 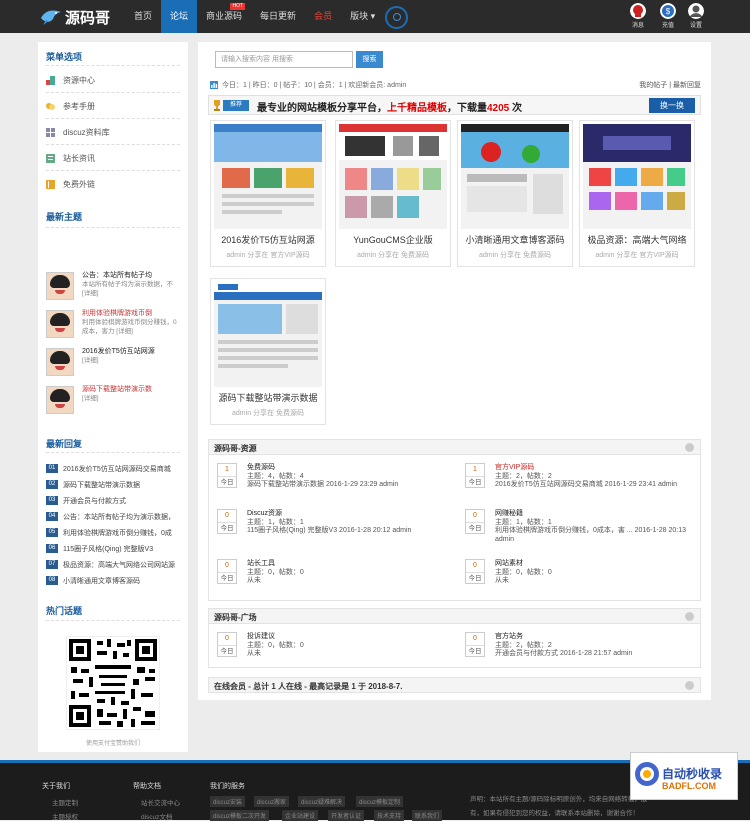 I want to click on nav-forum: 论坛, so click(x=179, y=16).